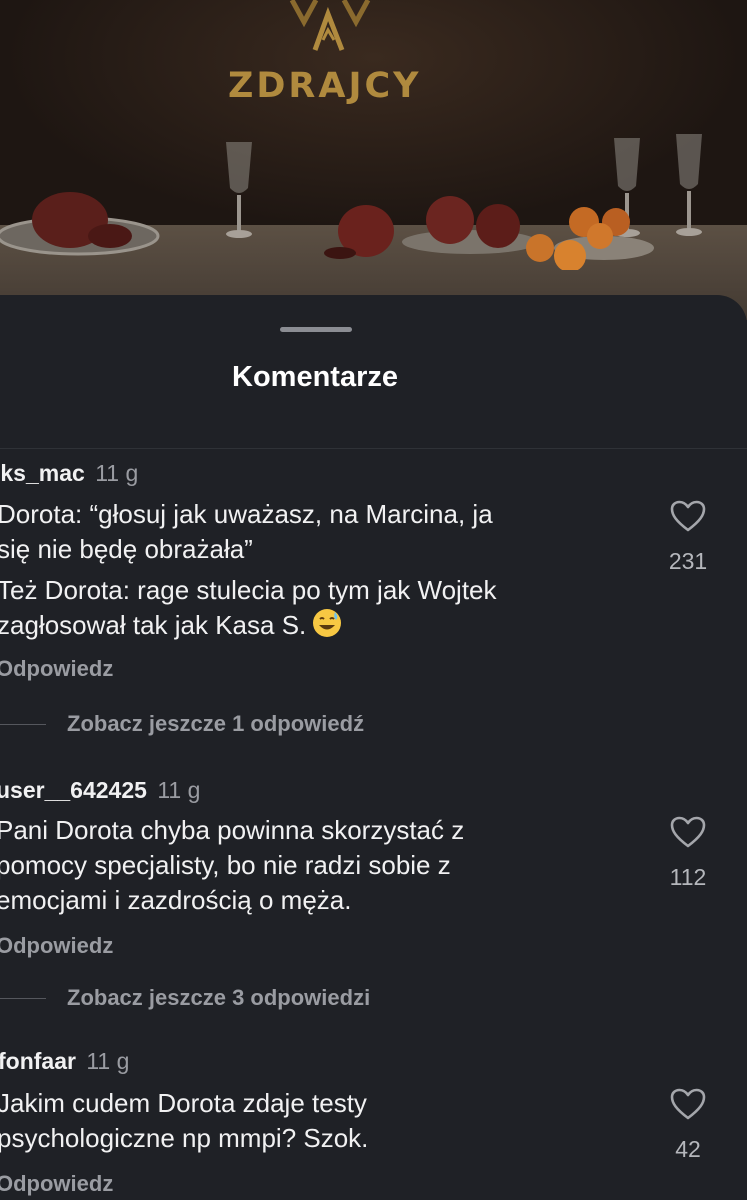  Describe the element at coordinates (327, 623) in the screenshot. I see `sweat-smile-emoji-icon` at that location.